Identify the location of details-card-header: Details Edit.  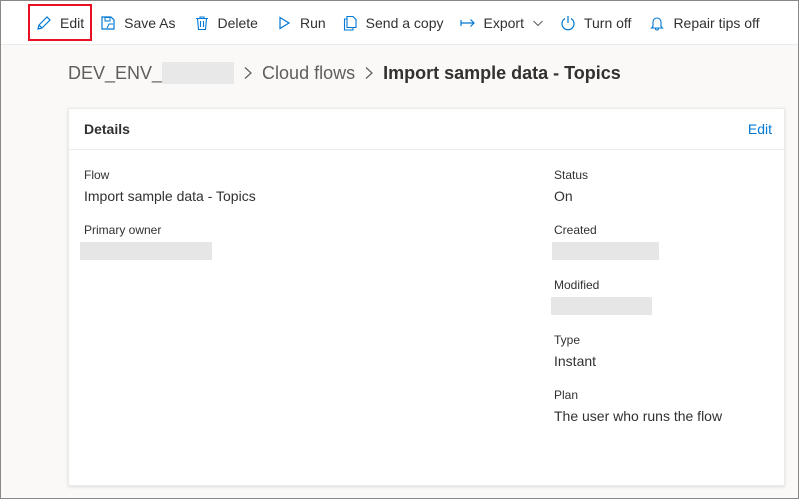
(426, 129).